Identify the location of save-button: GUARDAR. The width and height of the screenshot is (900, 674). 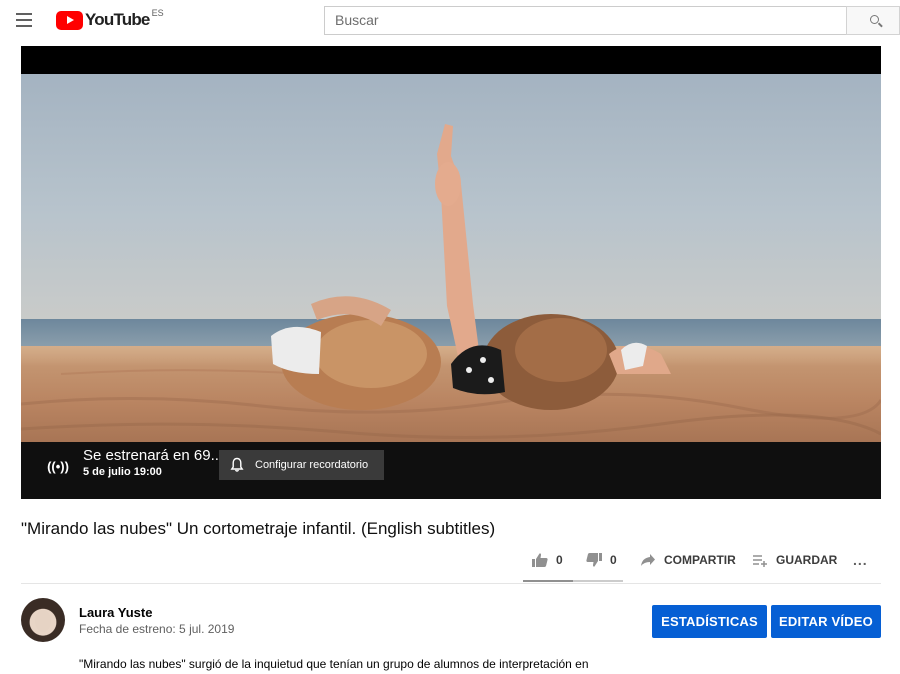
(794, 560).